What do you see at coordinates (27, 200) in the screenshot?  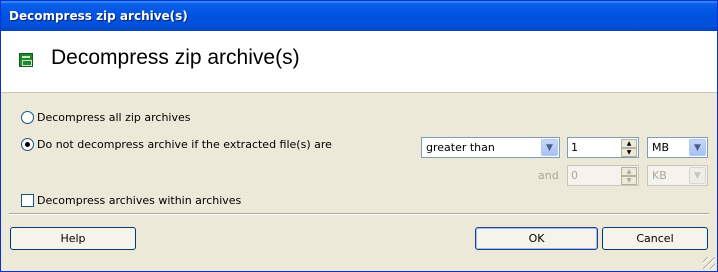 I see `checkbox` at bounding box center [27, 200].